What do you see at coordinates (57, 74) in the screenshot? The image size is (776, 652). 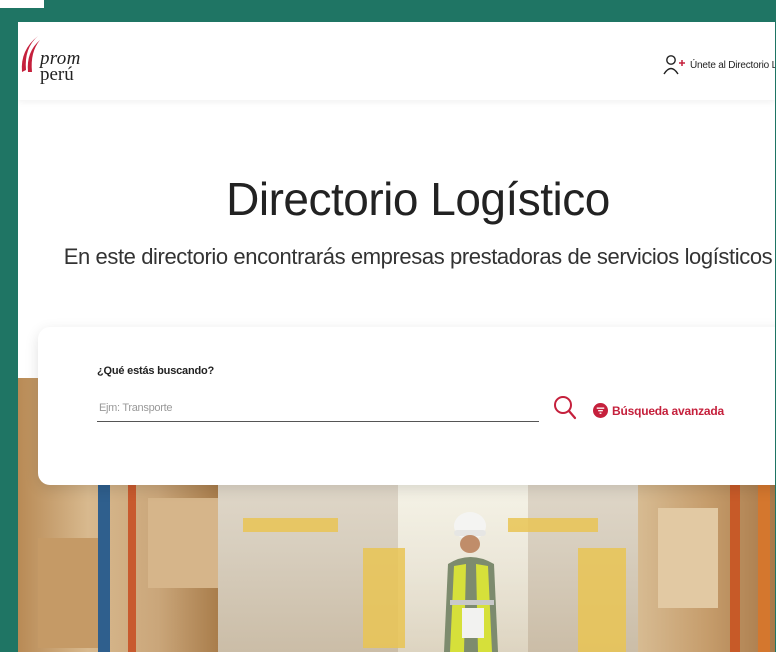 I see `logo-text-peru: perú` at bounding box center [57, 74].